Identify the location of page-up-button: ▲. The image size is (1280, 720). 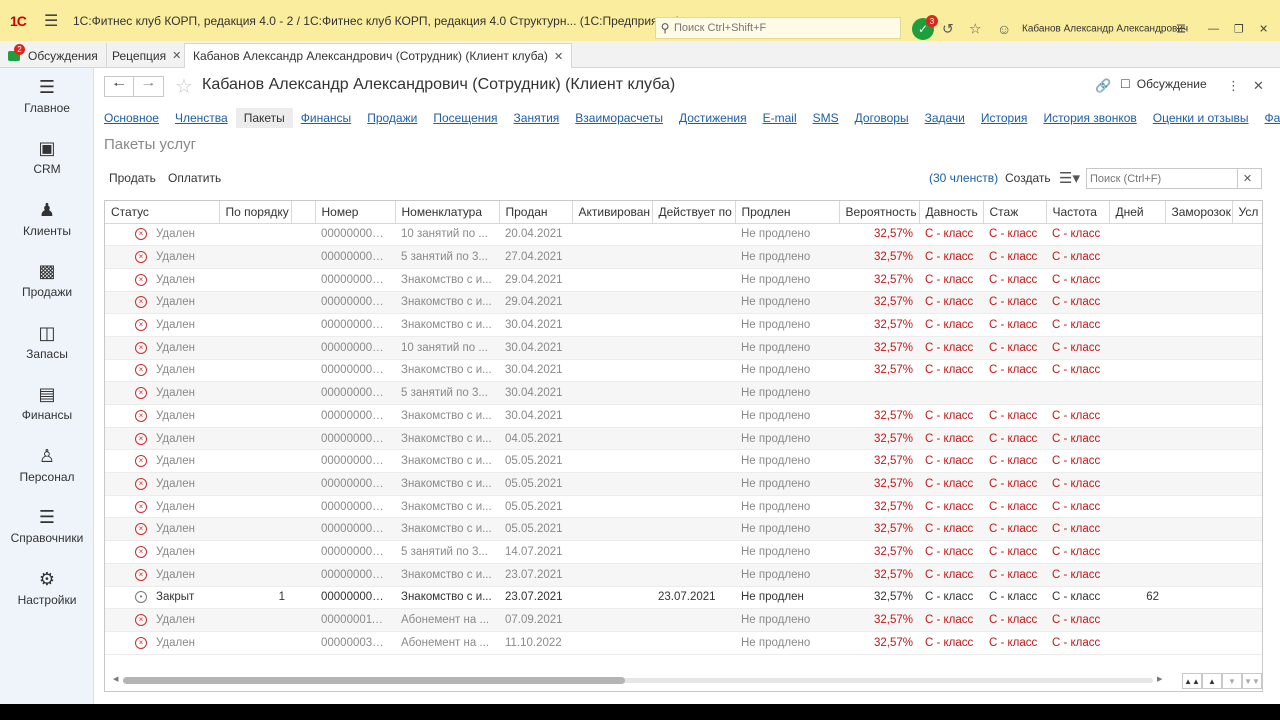
(1212, 681).